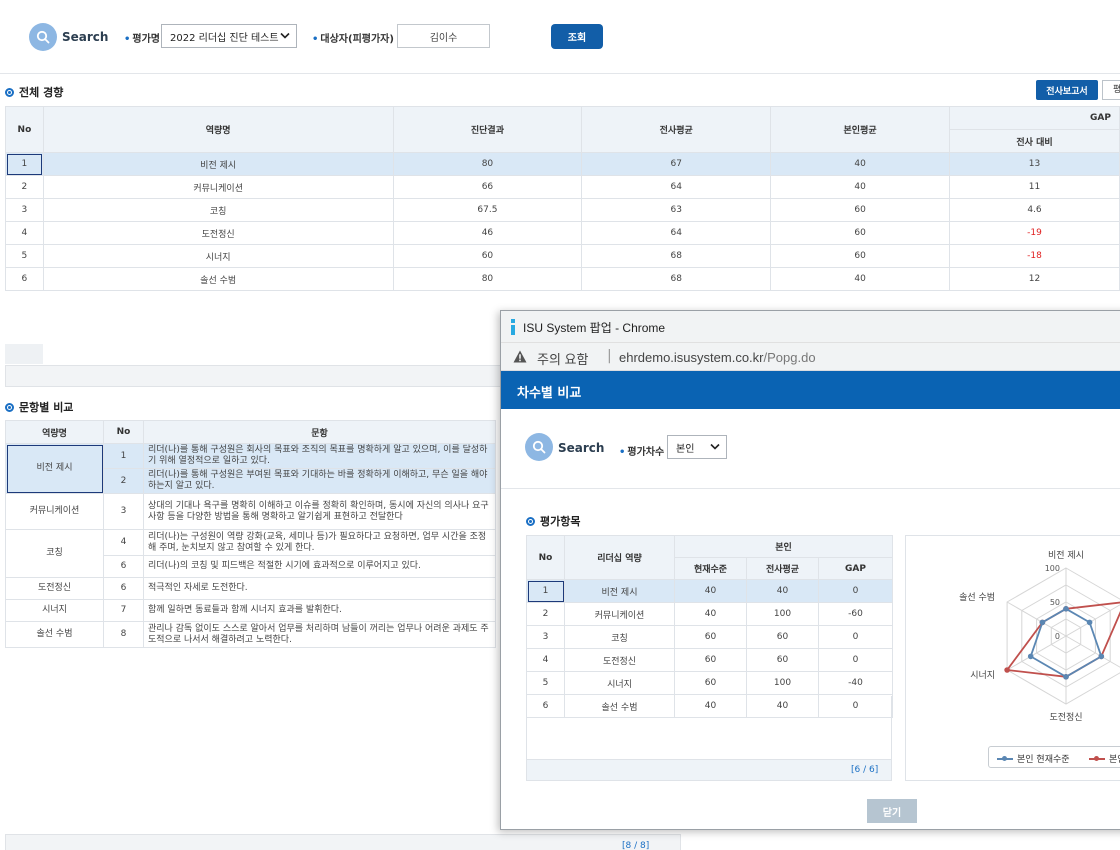 The height and width of the screenshot is (850, 1120). I want to click on no-cell: 7, so click(123, 610).